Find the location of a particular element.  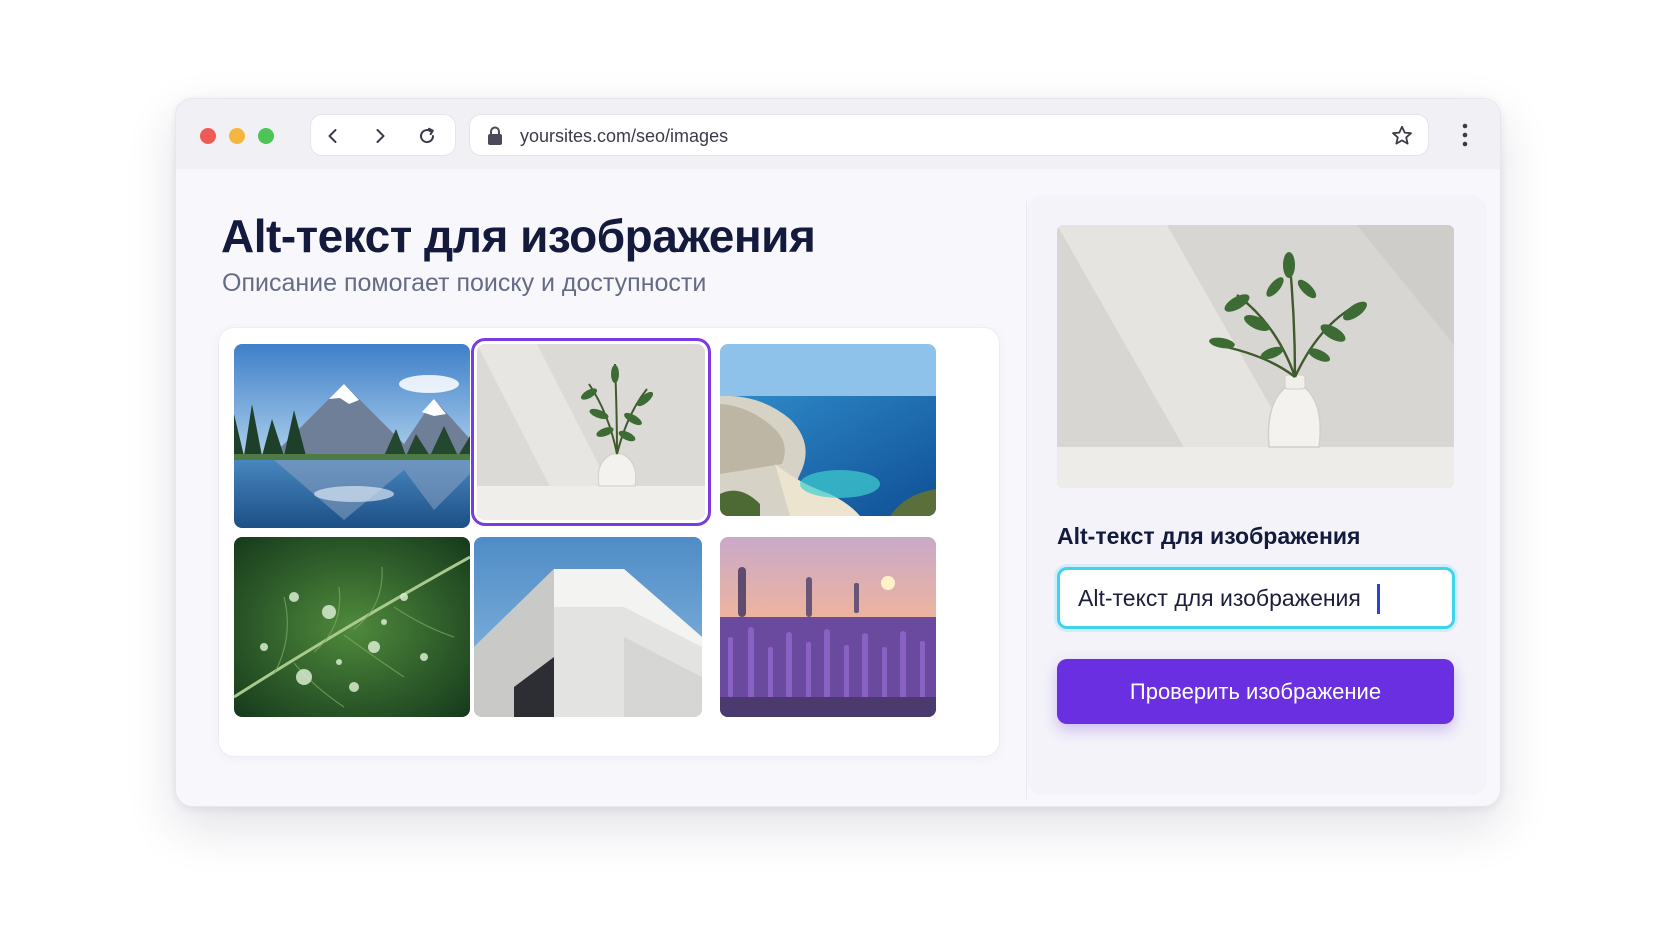

minimize-window-button is located at coordinates (237, 136).